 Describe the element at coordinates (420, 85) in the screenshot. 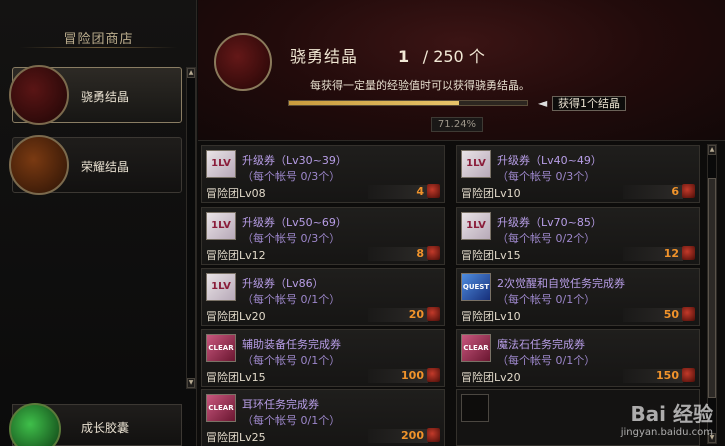

I see `currency-description: 每获得一定量的经验值时可以获得骁勇结晶。` at that location.